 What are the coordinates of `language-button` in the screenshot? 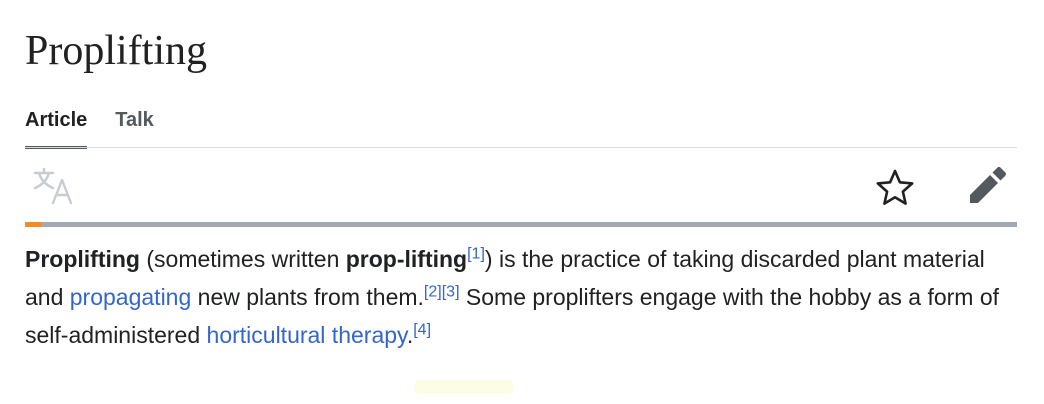 It's located at (55, 186).